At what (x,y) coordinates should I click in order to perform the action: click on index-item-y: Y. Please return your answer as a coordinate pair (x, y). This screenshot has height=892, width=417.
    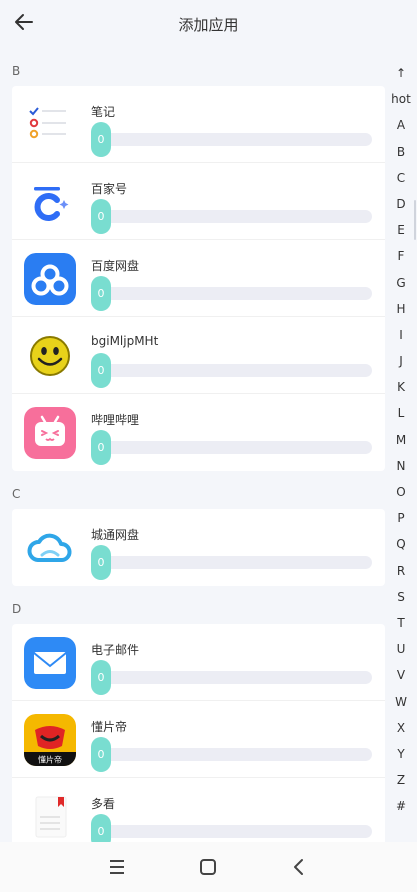
    Looking at the image, I should click on (401, 754).